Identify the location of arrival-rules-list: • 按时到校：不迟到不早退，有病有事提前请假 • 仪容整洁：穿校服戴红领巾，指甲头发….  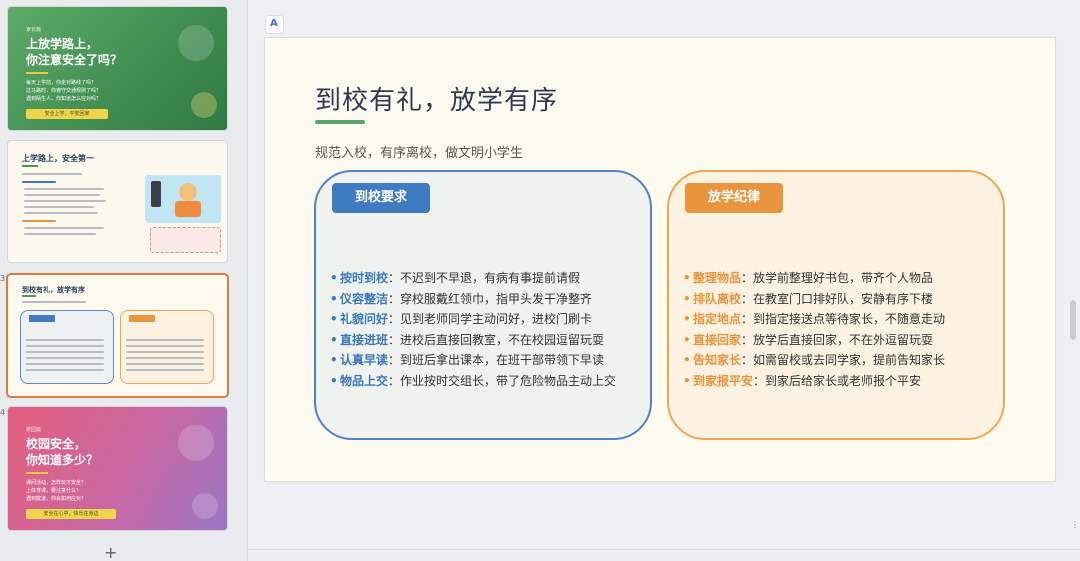
(473, 330).